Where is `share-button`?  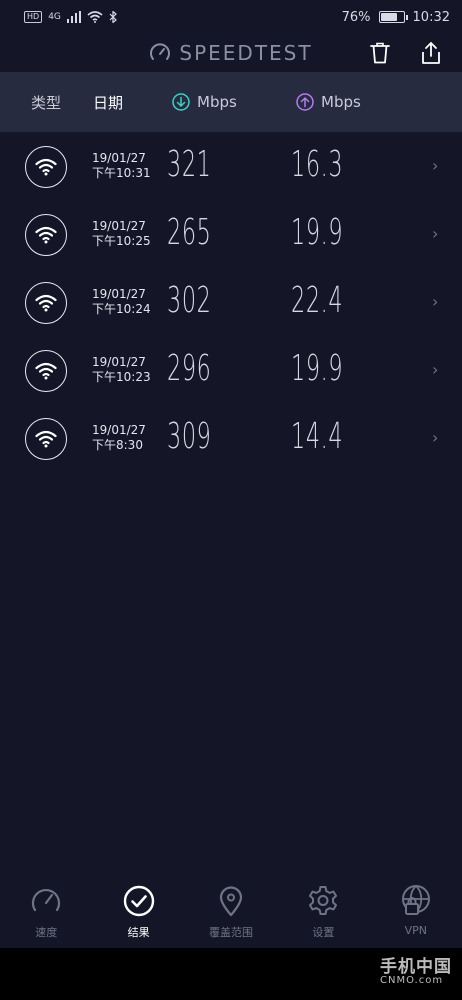 share-button is located at coordinates (431, 53).